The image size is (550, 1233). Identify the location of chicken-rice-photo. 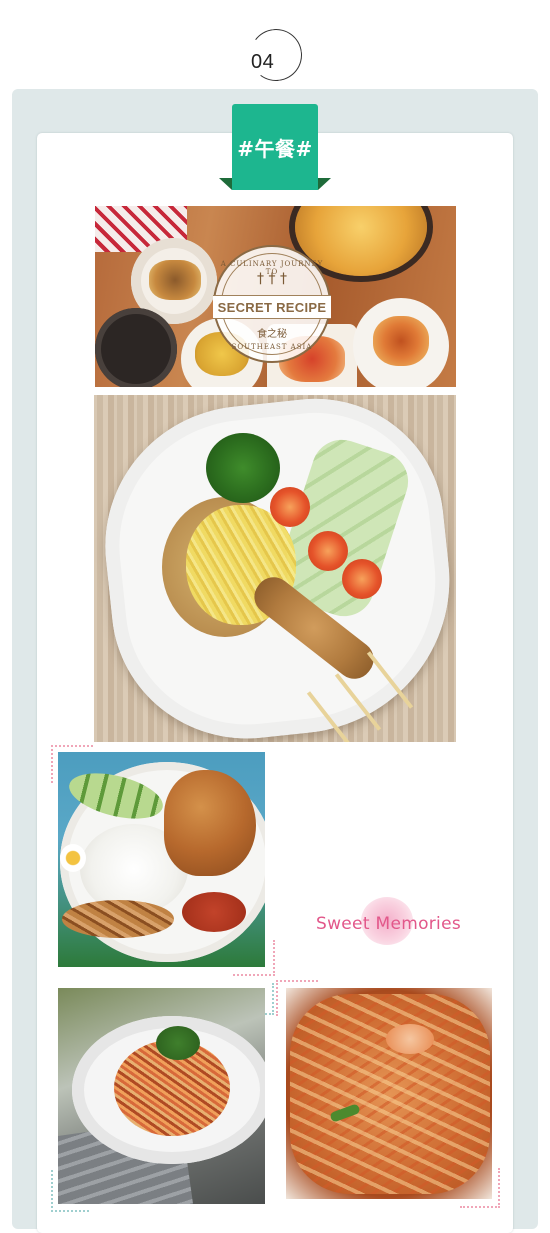
(161, 859).